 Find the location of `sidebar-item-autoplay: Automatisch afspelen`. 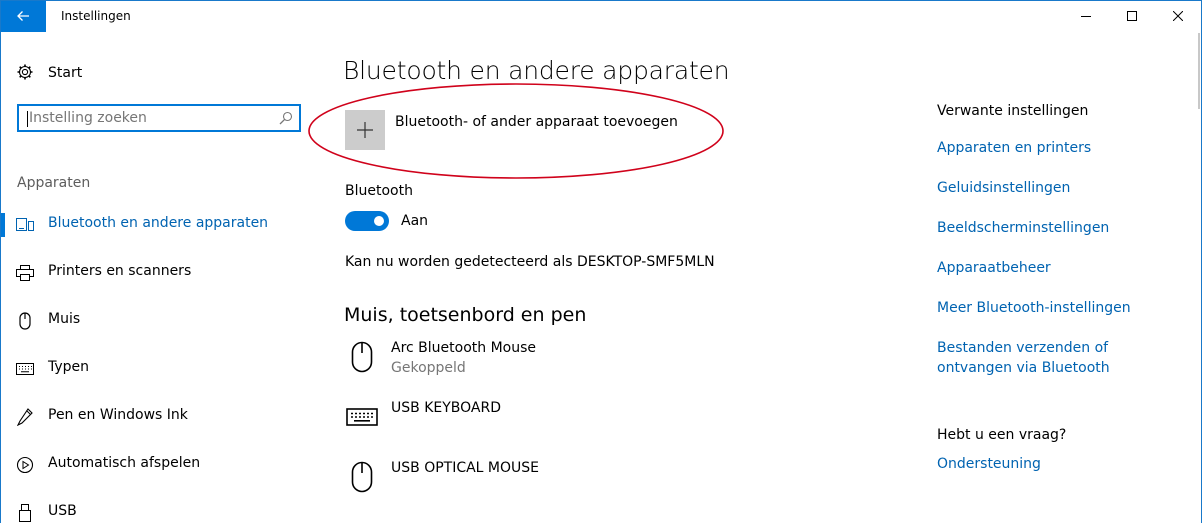

sidebar-item-autoplay: Automatisch afspelen is located at coordinates (160, 465).